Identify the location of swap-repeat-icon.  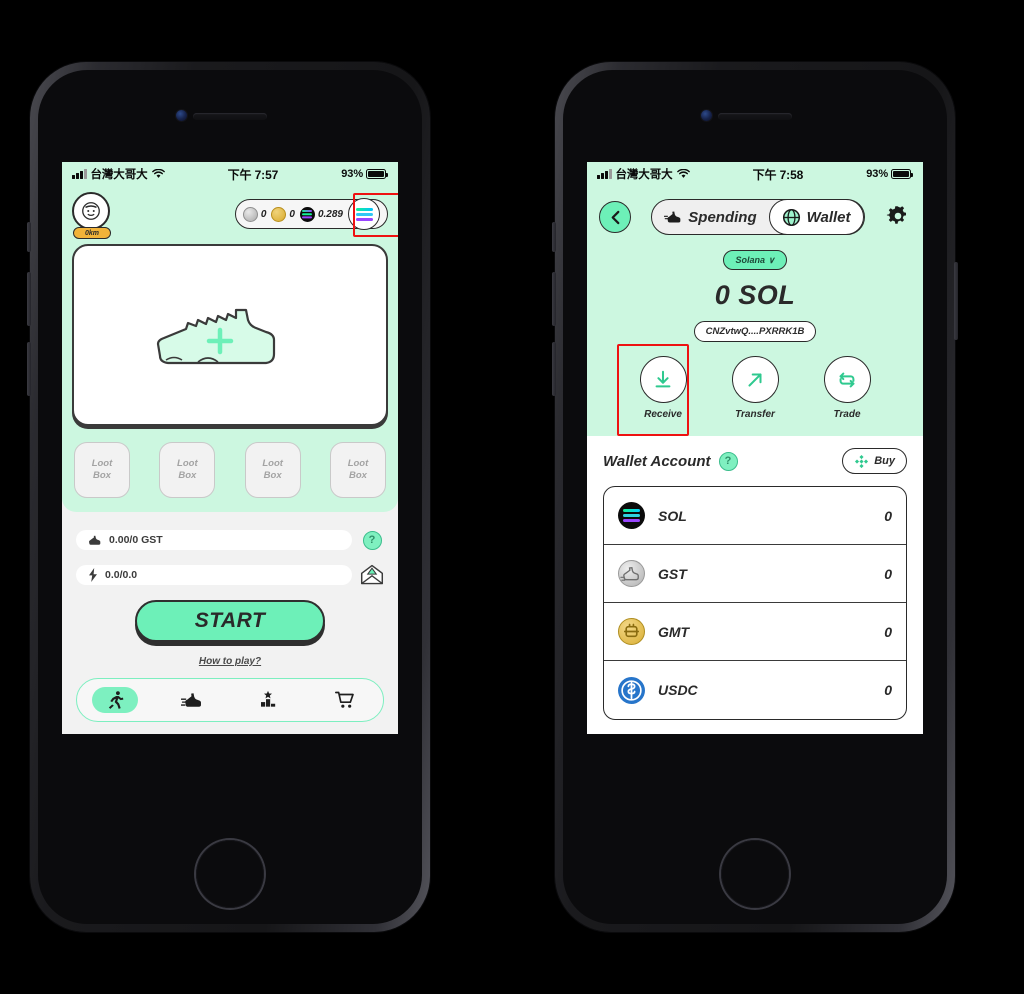
(847, 379).